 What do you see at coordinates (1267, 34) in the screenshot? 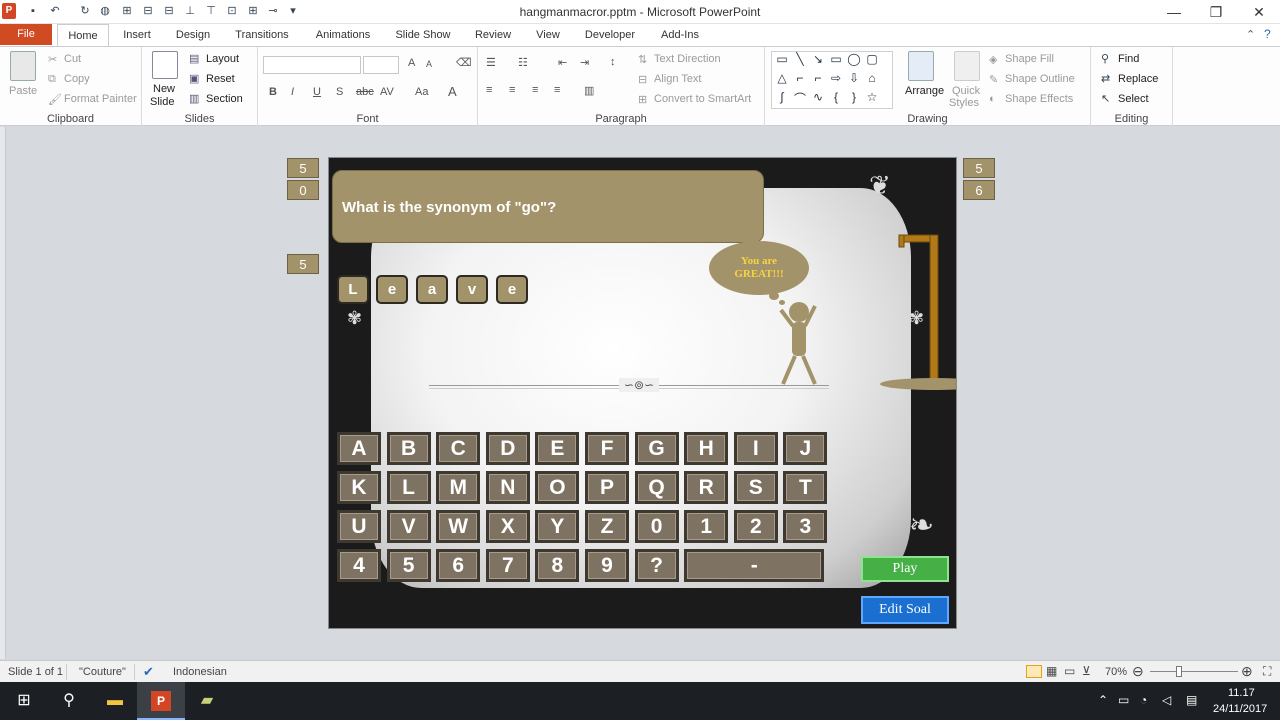
I see `help-icon: ?` at bounding box center [1267, 34].